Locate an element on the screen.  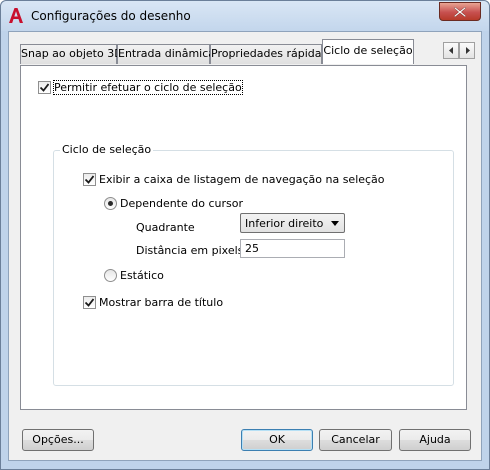
help-button: Ajuda is located at coordinates (435, 440).